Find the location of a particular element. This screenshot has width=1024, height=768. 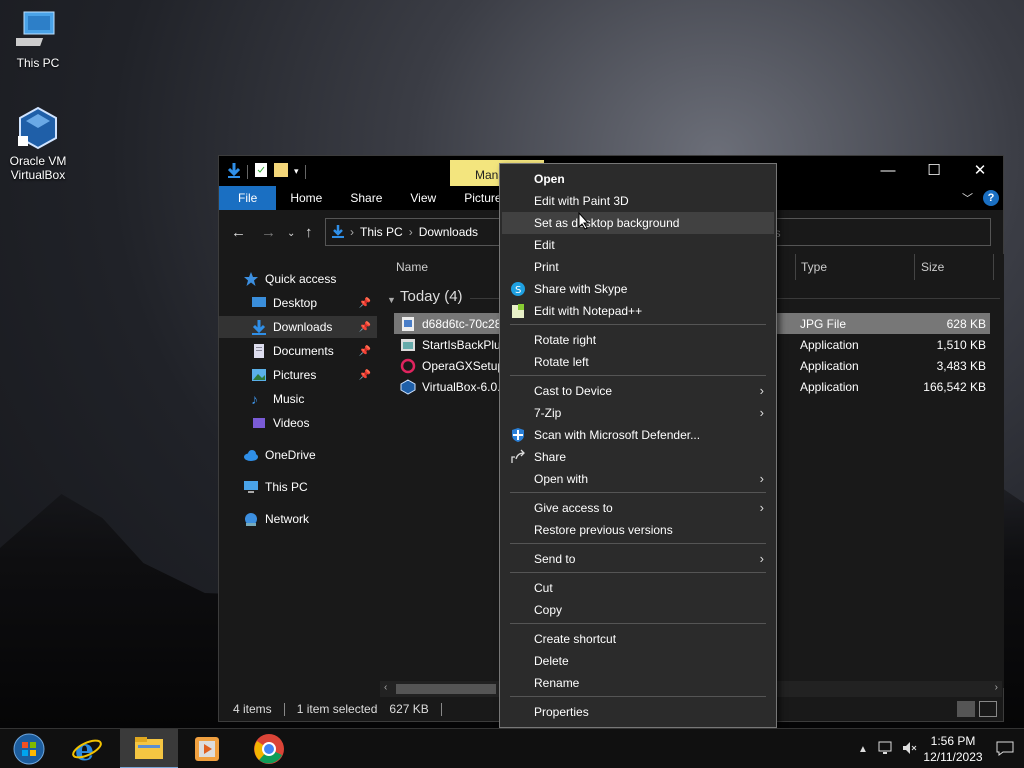

desktop-icon-virtualbox: Oracle VM VirtualBox is located at coordinates (38, 144).